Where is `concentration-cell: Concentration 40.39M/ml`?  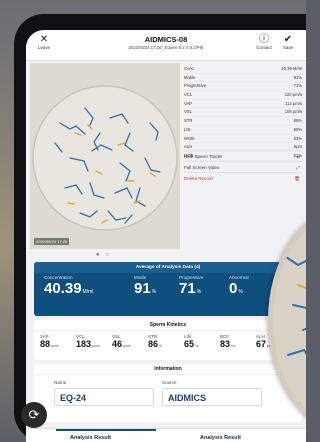 concentration-cell: Concentration 40.39M/ml is located at coordinates (68, 288).